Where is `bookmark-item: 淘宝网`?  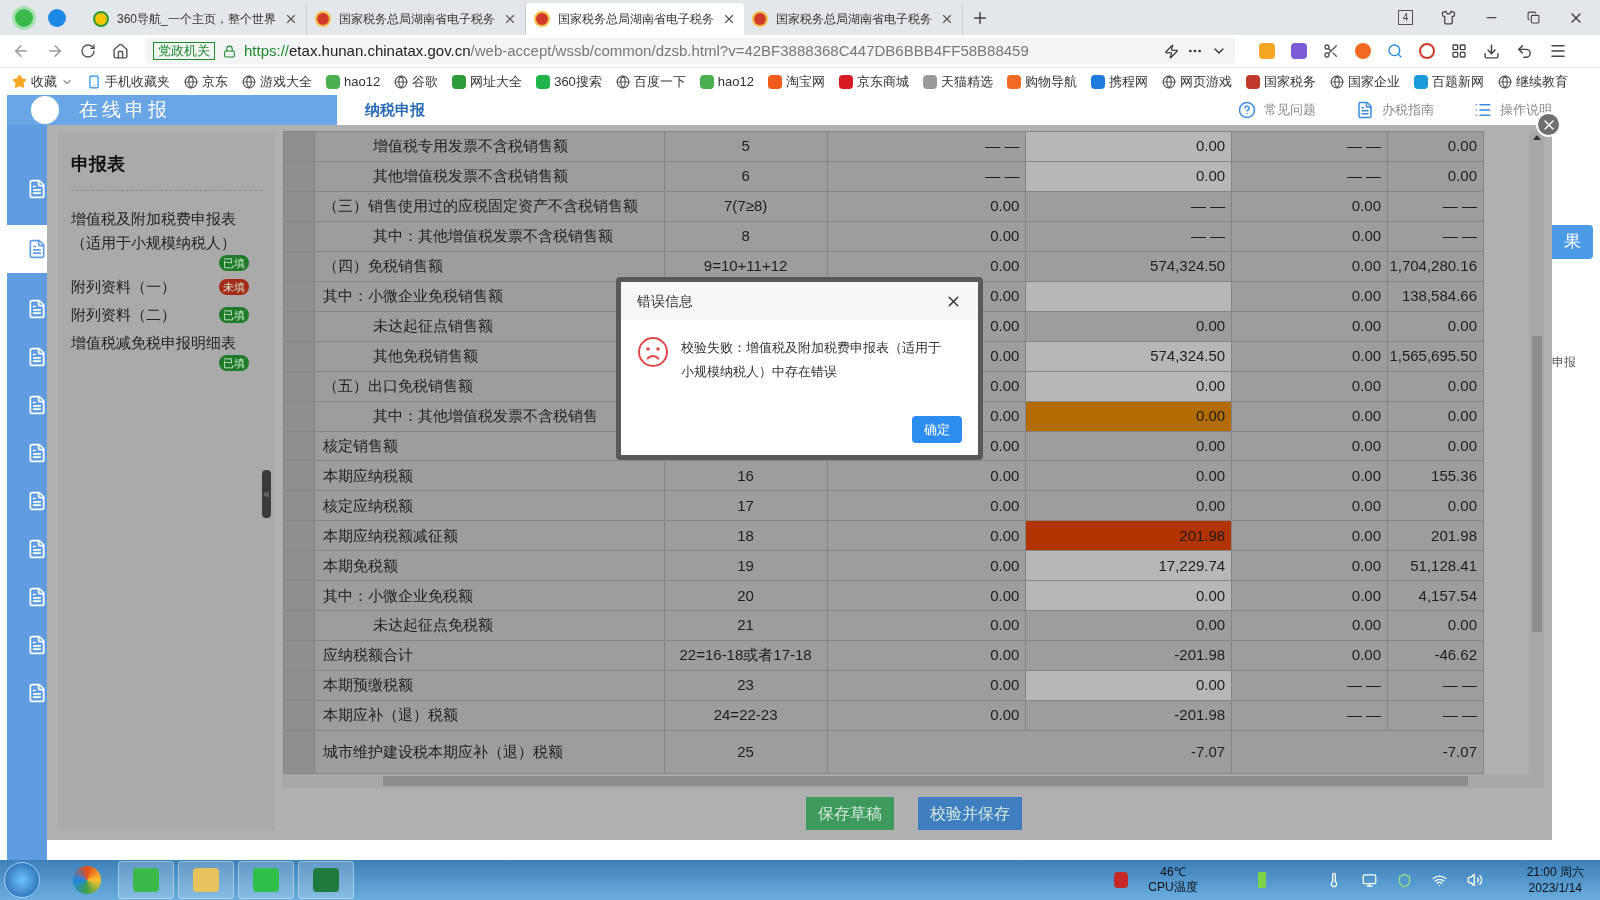 bookmark-item: 淘宝网 is located at coordinates (796, 81).